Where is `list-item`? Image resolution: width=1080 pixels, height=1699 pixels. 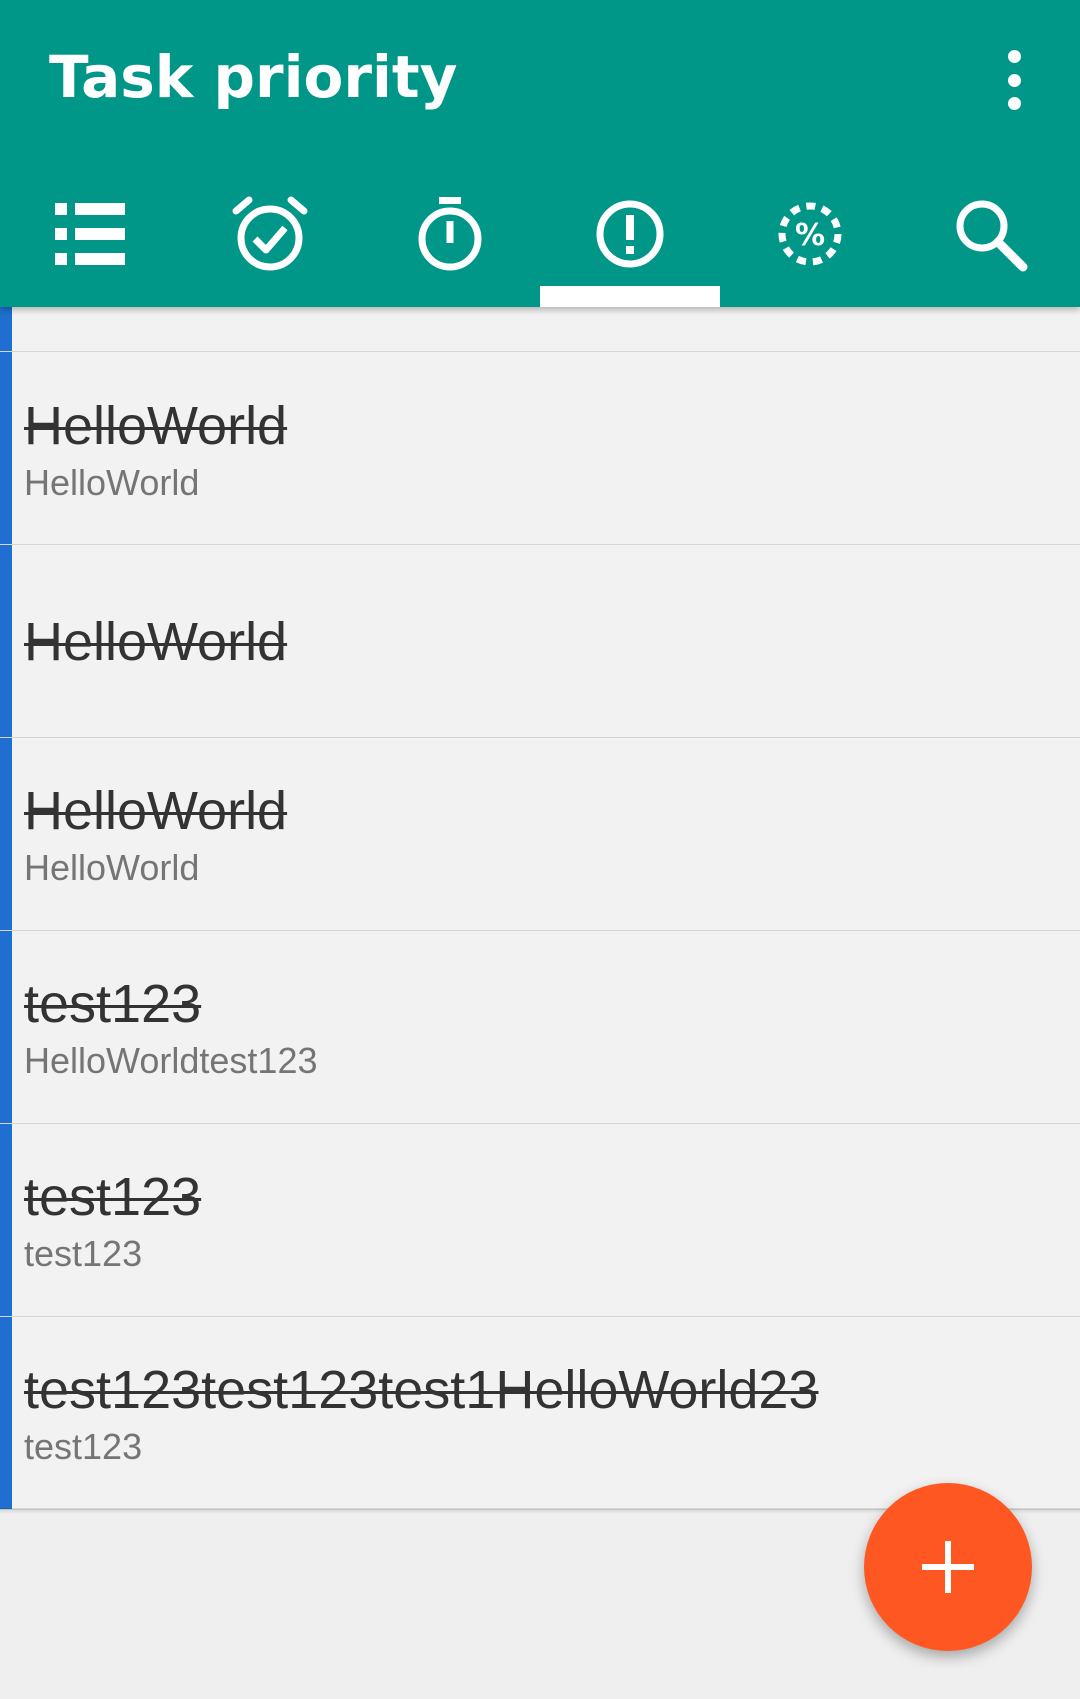 list-item is located at coordinates (540, 329).